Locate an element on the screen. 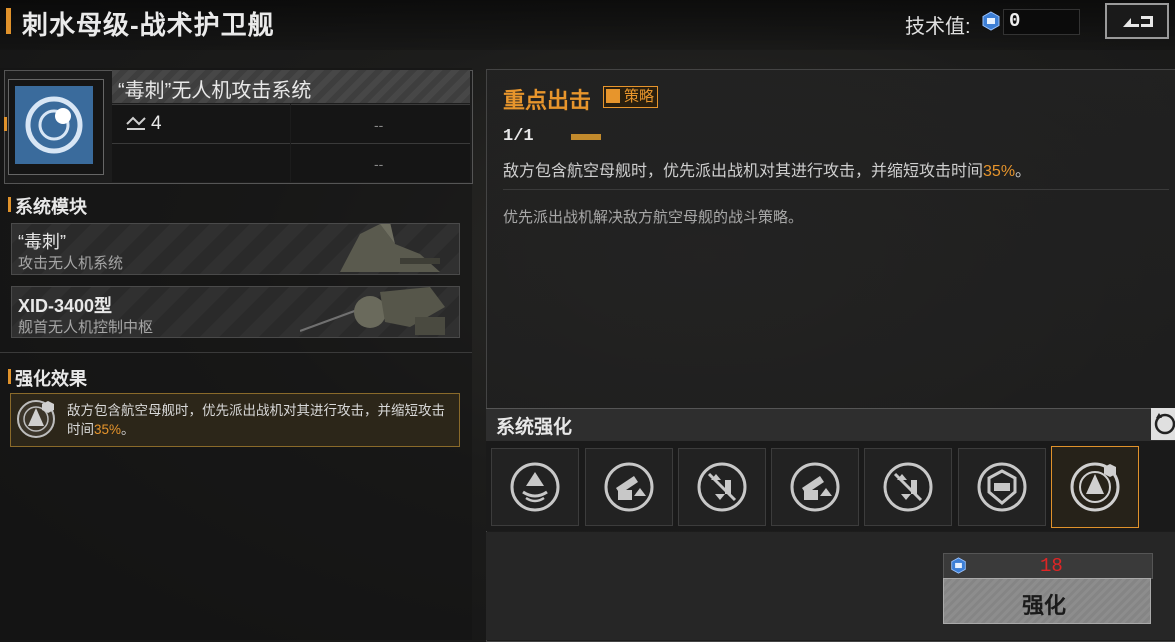 The height and width of the screenshot is (642, 1175). shield-badge-icon is located at coordinates (1002, 487).